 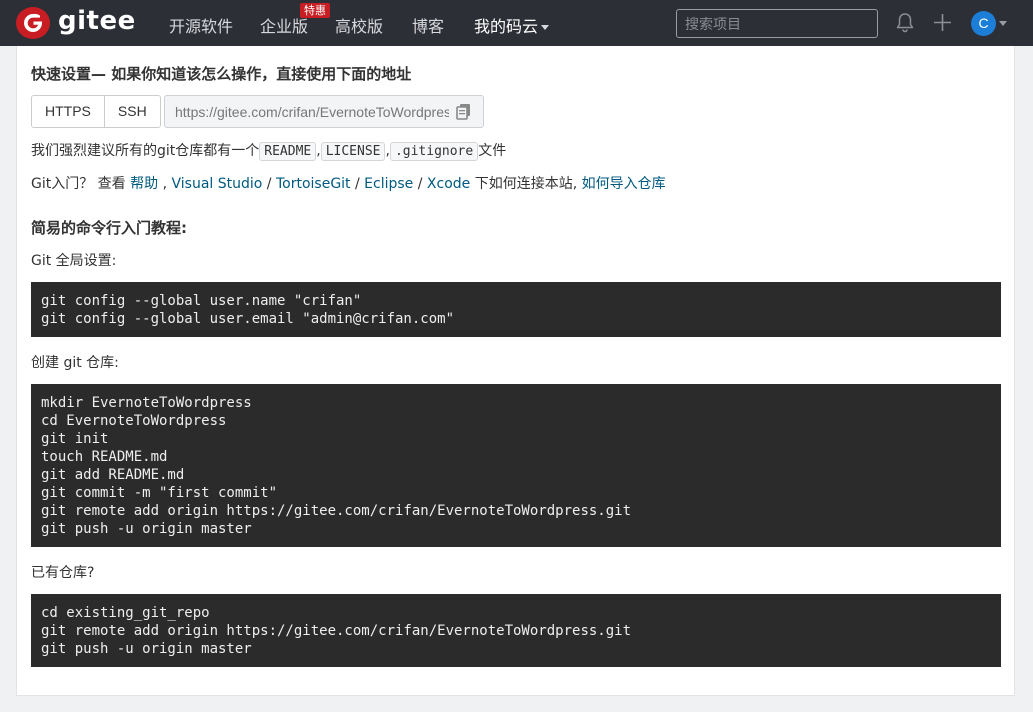 I want to click on clone-url-box, so click(x=324, y=111).